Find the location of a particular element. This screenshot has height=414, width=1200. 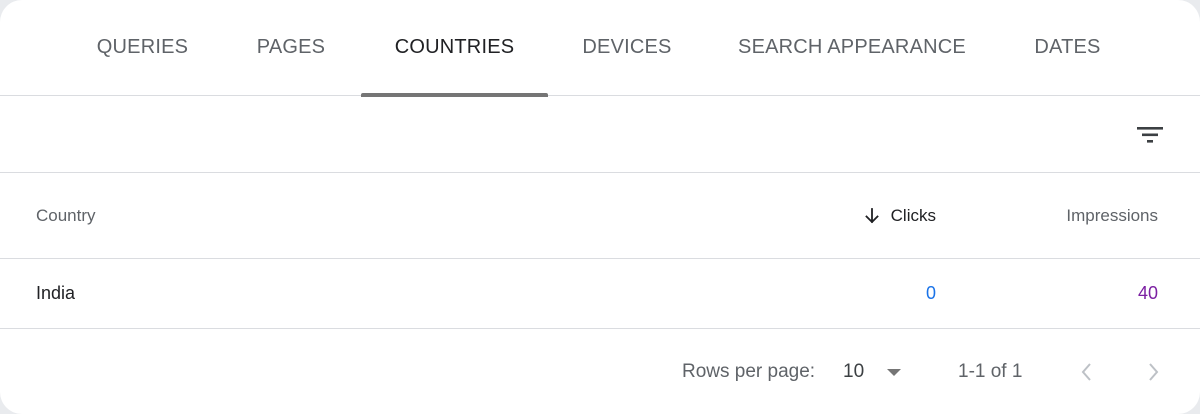

tab-queries: QUERIES is located at coordinates (142, 47).